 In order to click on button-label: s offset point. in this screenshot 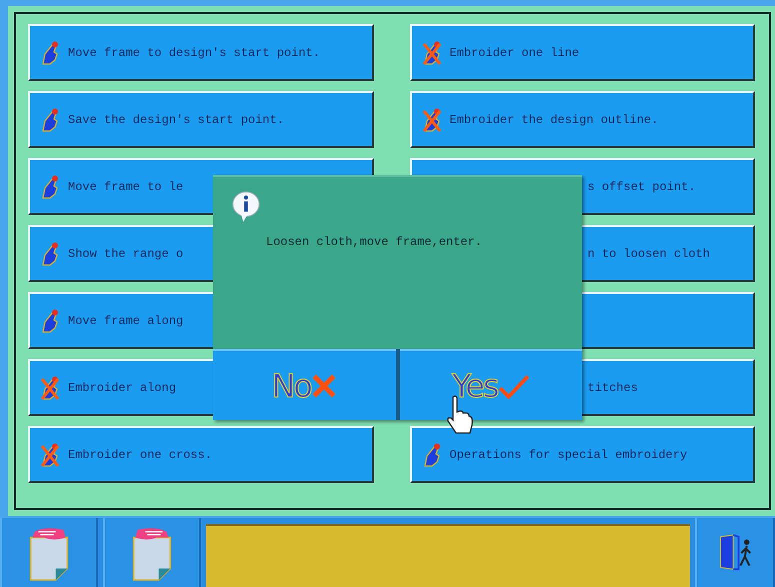, I will do `click(642, 187)`.